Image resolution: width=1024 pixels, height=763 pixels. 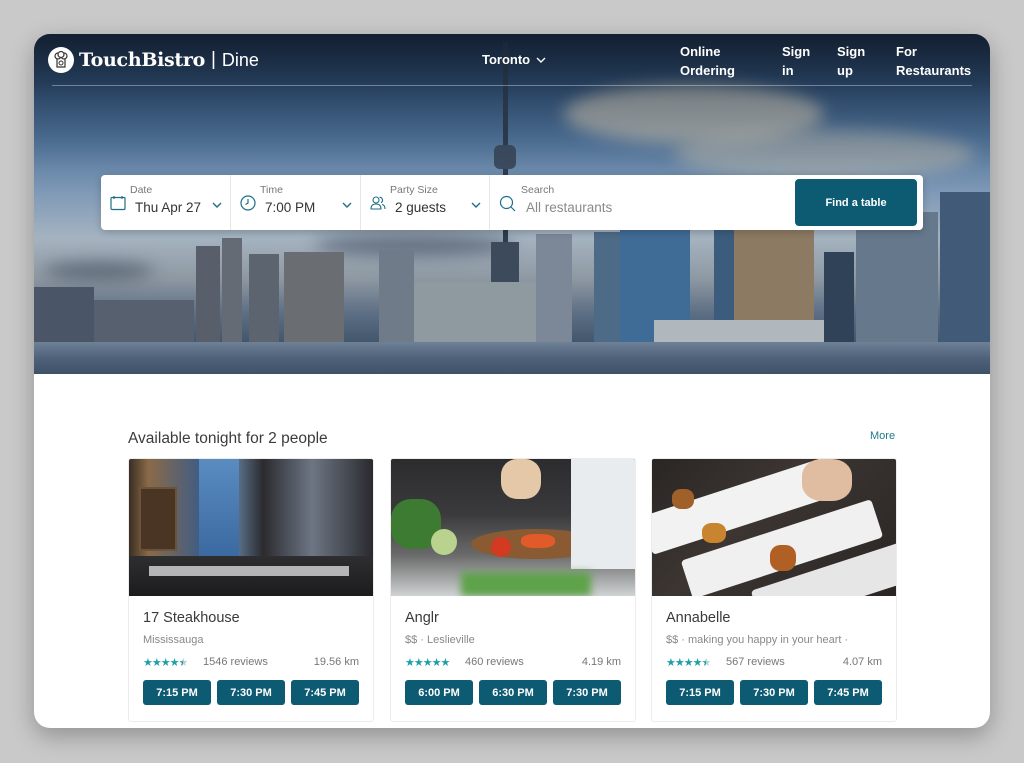 I want to click on chef-hat-icon, so click(x=61, y=60).